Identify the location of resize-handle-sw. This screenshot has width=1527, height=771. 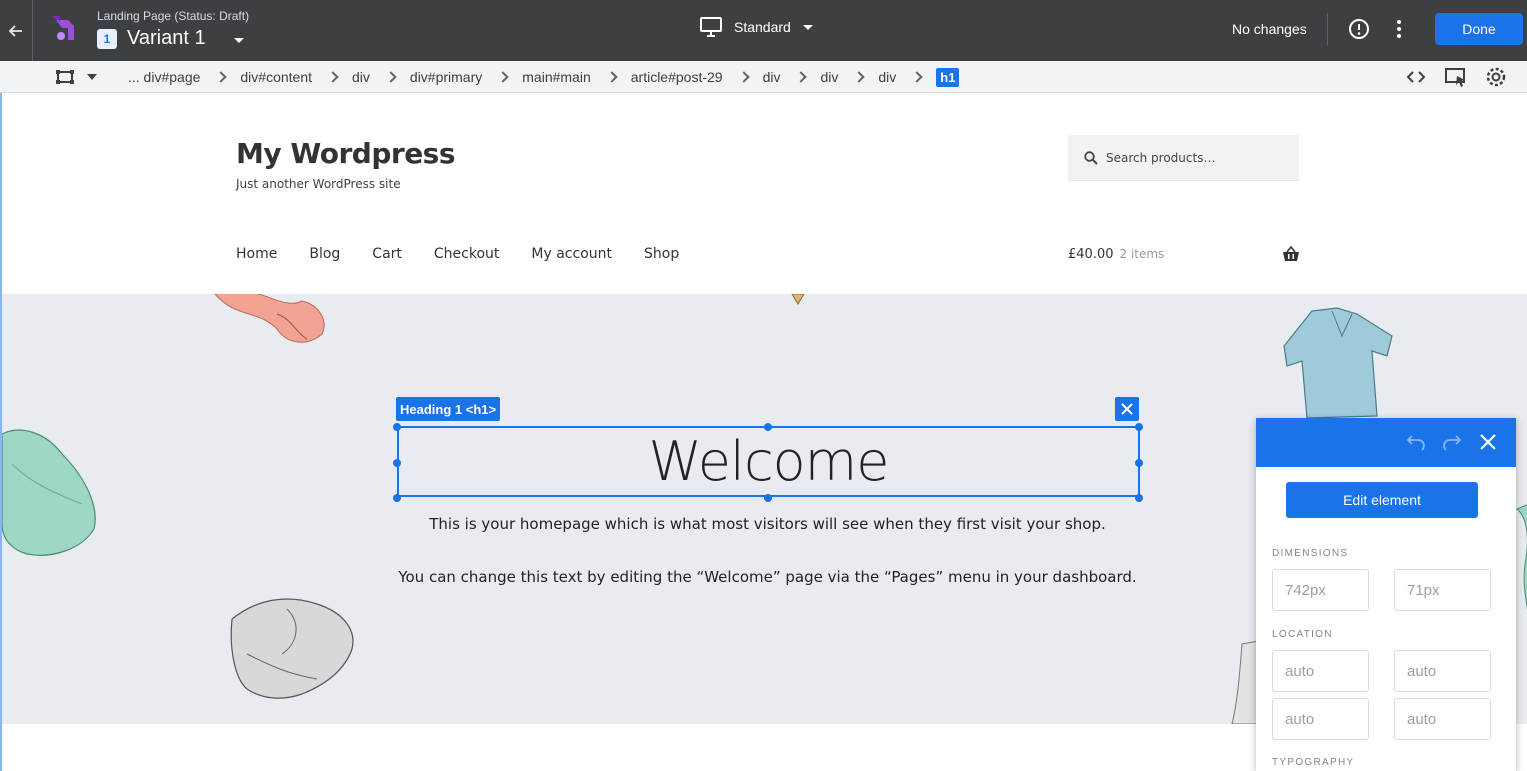
(397, 498).